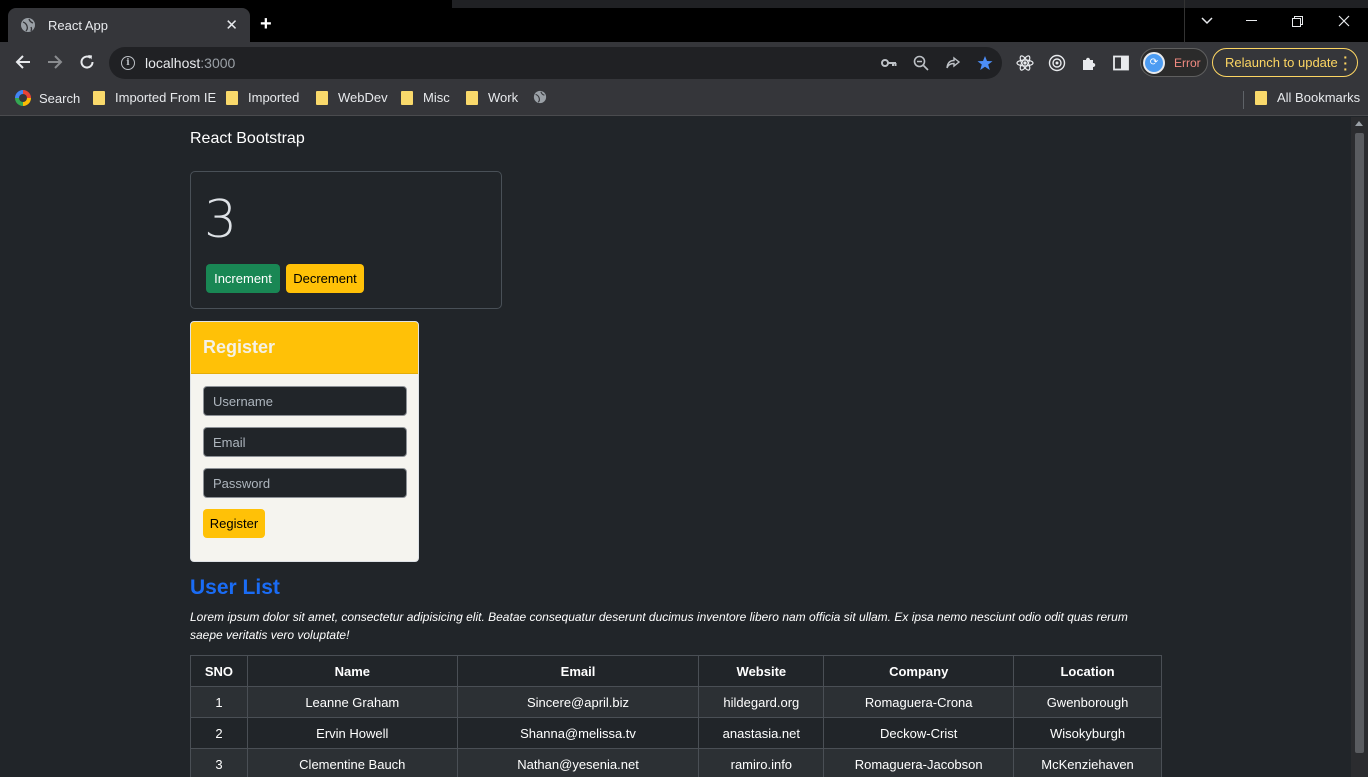 The height and width of the screenshot is (777, 1368). What do you see at coordinates (1359, 123) in the screenshot?
I see `scroll-up-arrow-icon` at bounding box center [1359, 123].